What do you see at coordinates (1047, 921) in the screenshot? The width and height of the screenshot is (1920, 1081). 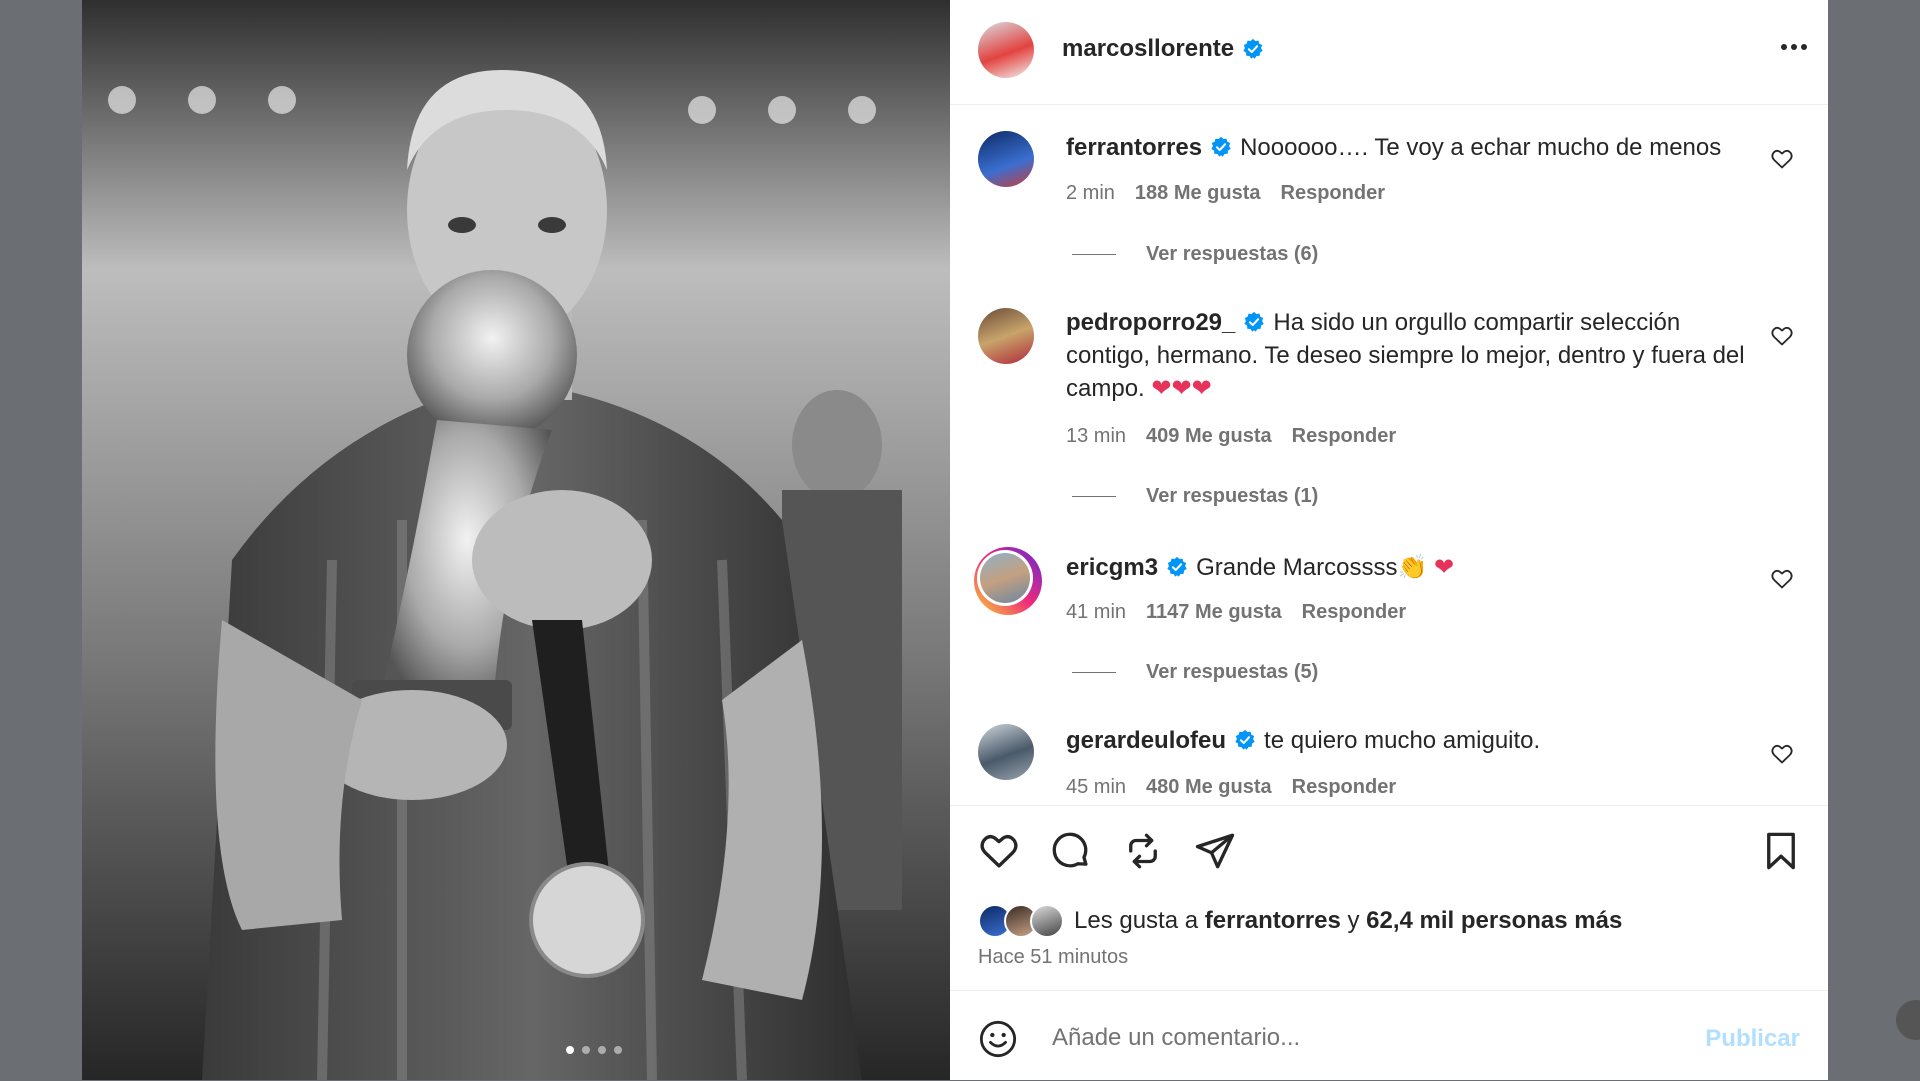 I see `liker-avatar` at bounding box center [1047, 921].